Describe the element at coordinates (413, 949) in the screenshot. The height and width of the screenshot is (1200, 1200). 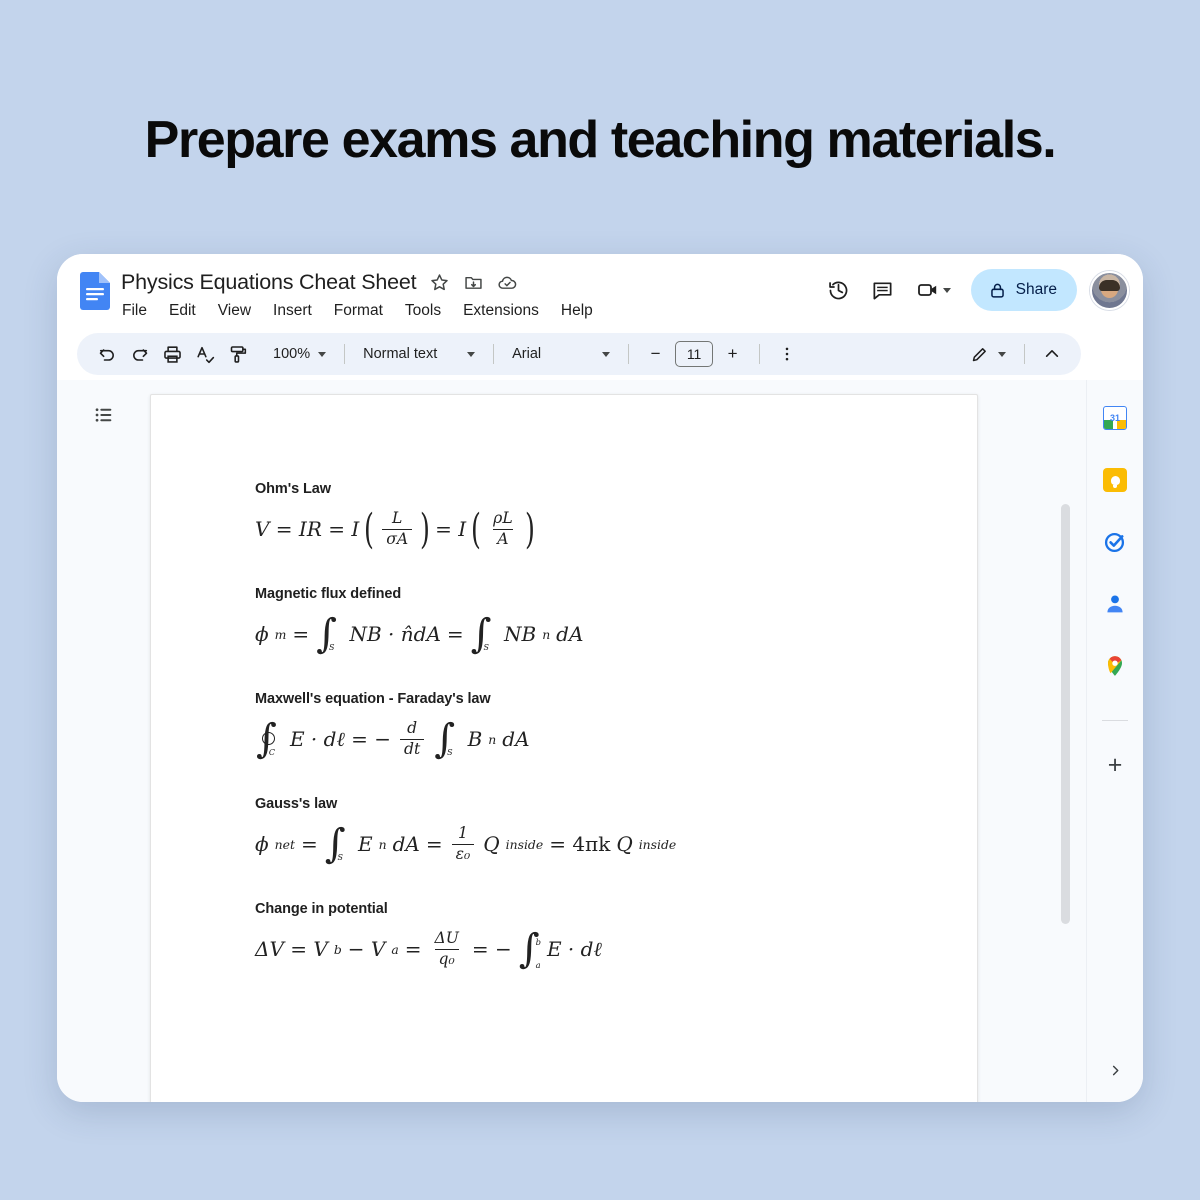
I see `formula-part: =` at that location.